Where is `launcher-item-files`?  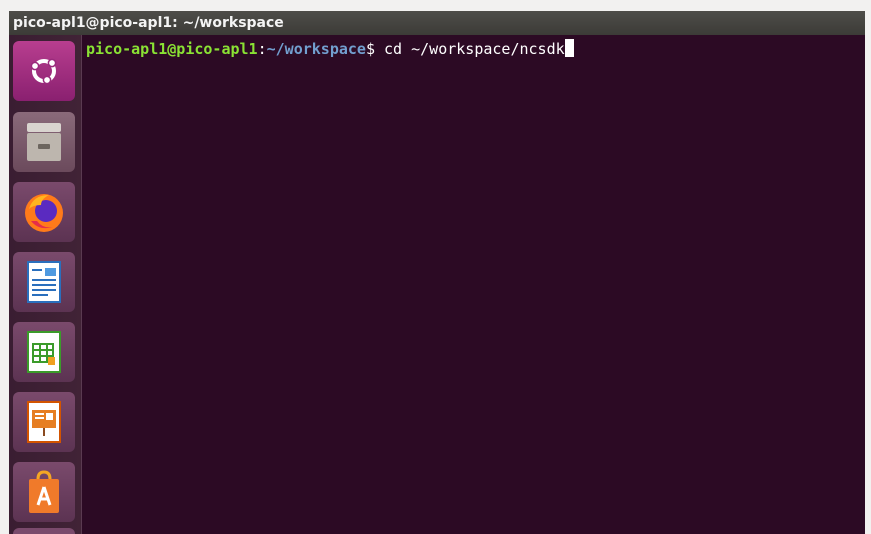 launcher-item-files is located at coordinates (44, 142).